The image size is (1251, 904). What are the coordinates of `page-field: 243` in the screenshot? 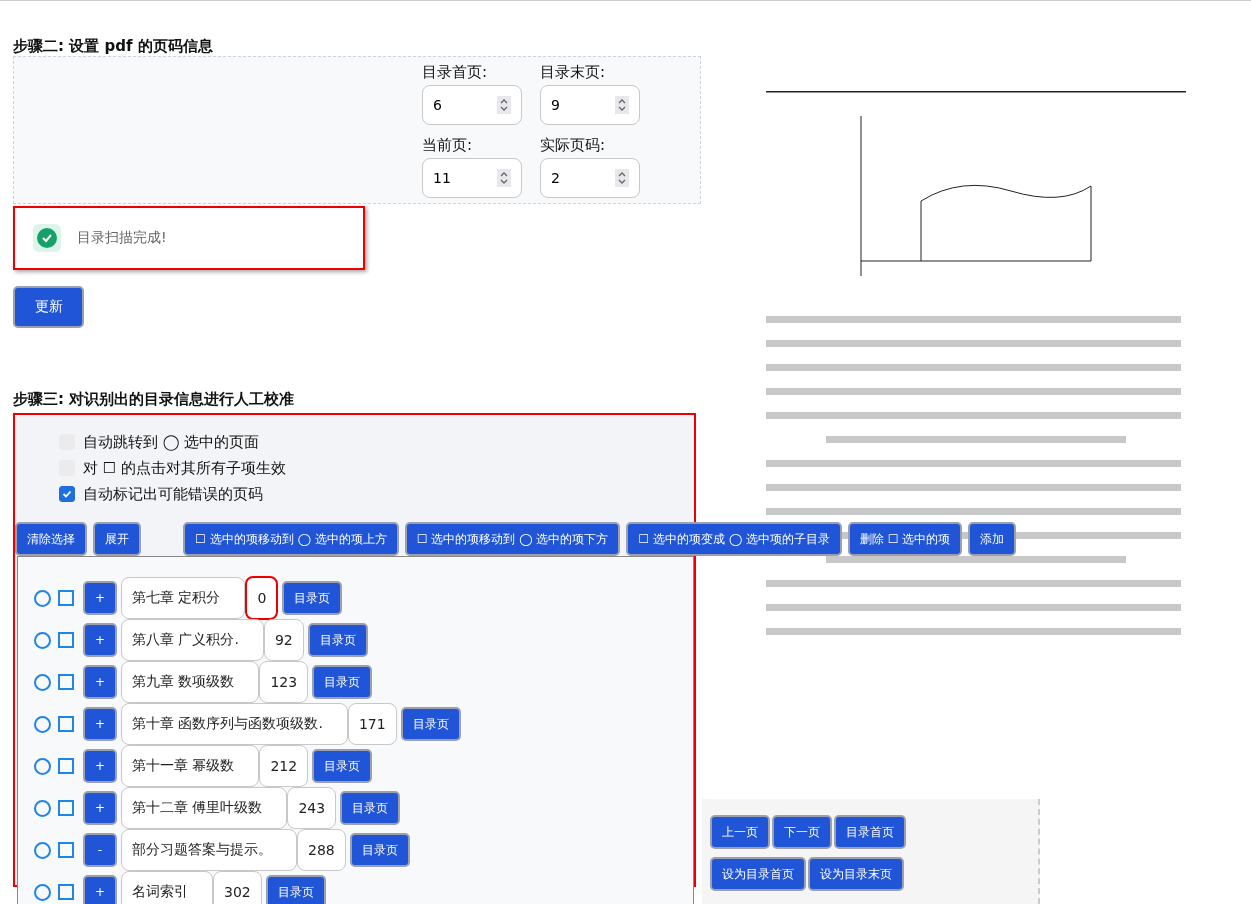 It's located at (312, 808).